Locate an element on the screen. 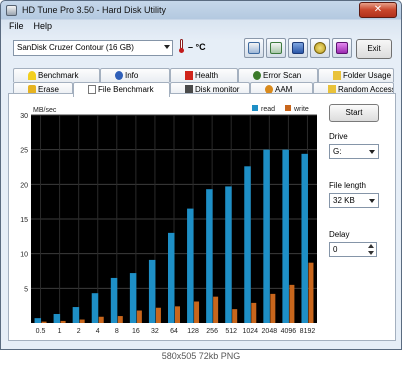 The height and width of the screenshot is (365, 402). copy-screenshot-button is located at coordinates (276, 48).